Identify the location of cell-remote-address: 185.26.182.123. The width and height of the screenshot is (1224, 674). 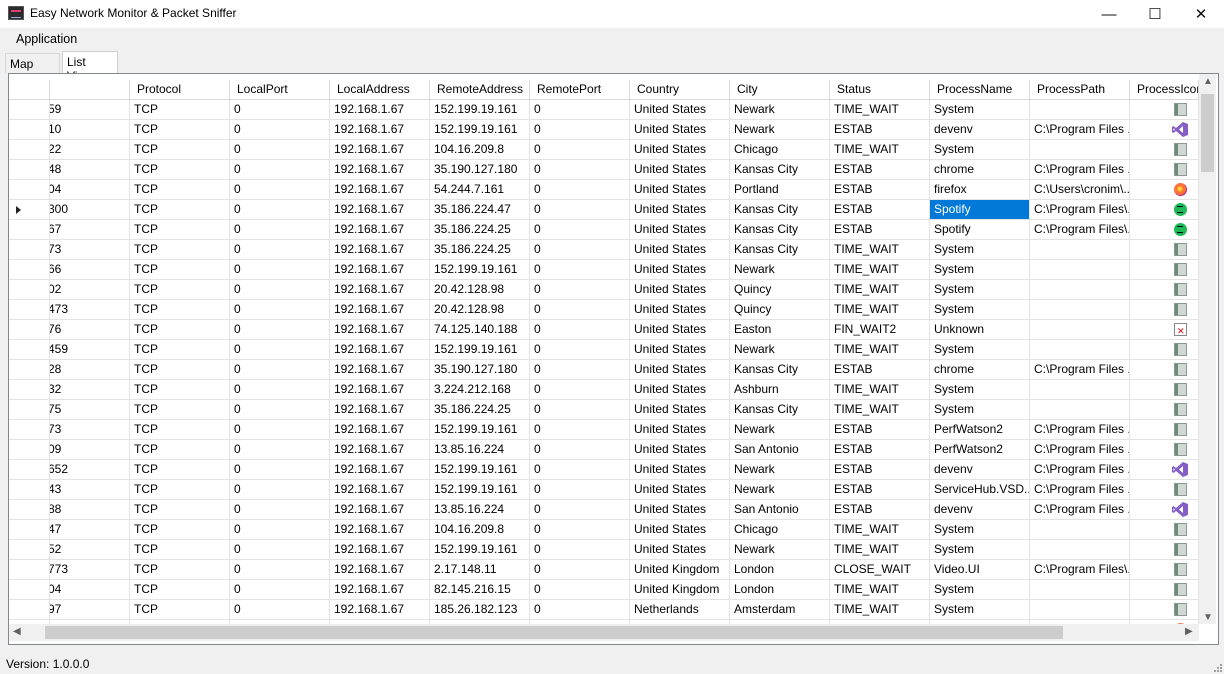
(480, 610).